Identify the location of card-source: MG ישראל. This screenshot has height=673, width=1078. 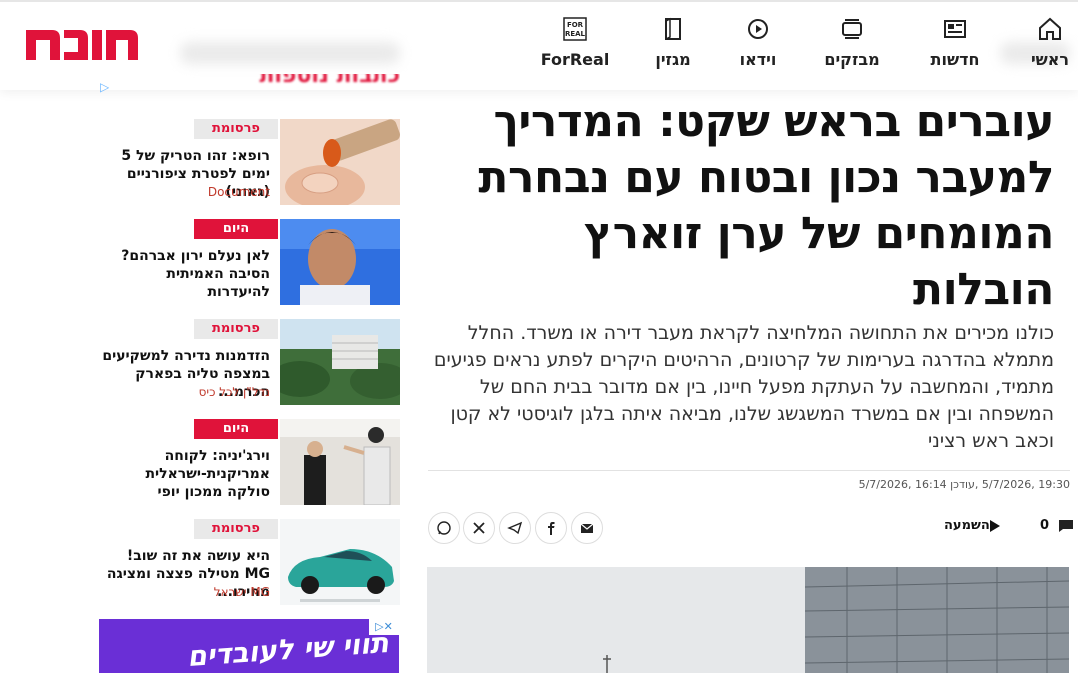
(241, 592).